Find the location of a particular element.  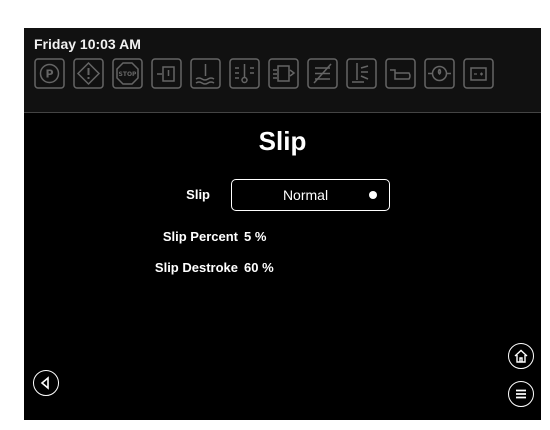

indicator-icons: P STOP is located at coordinates (264, 73).